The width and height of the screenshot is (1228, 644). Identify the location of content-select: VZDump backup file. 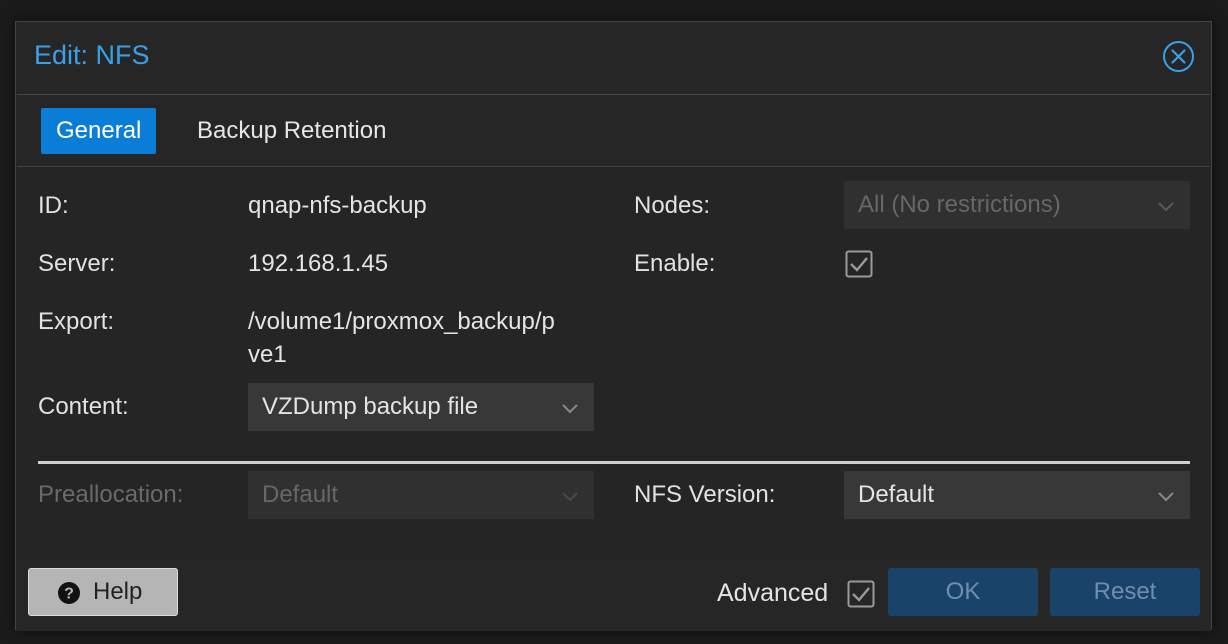
(421, 407).